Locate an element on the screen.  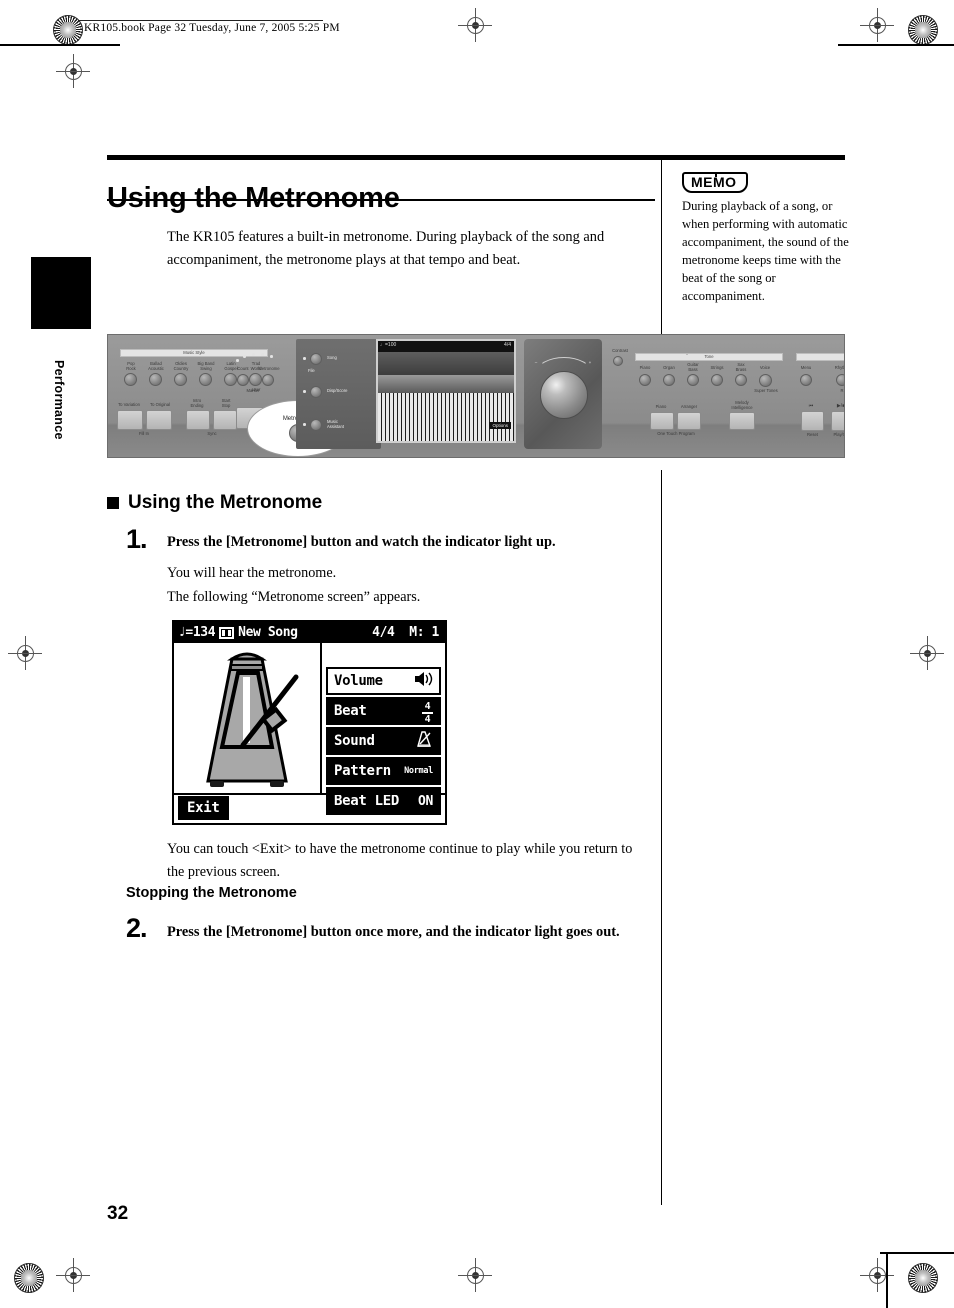
metronome-screen-title-left: ♩=134 New Song is located at coordinates (238, 632).